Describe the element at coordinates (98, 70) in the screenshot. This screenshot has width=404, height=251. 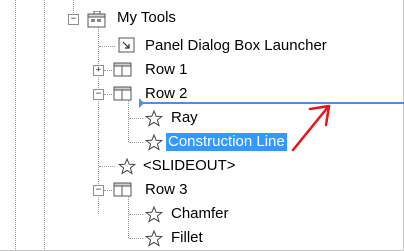
I see `expand-toggle: +` at that location.